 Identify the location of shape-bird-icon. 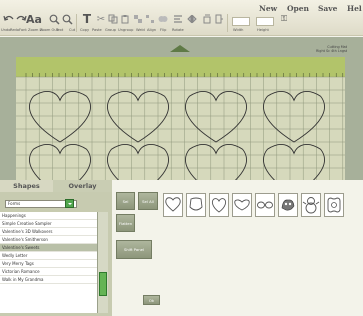
(288, 205).